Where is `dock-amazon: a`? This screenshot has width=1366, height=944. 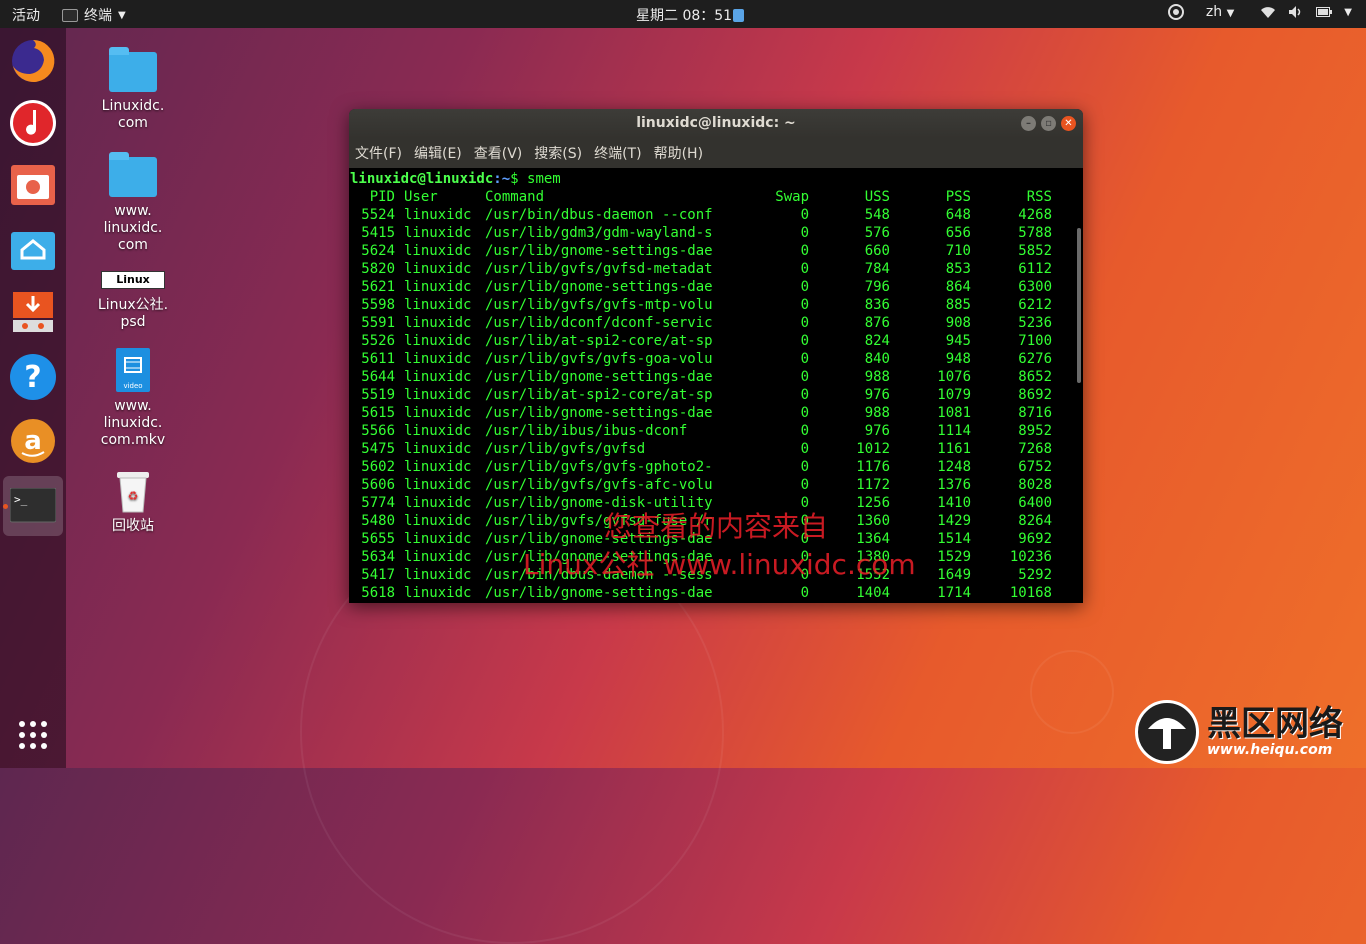
dock-amazon: a is located at coordinates (33, 441).